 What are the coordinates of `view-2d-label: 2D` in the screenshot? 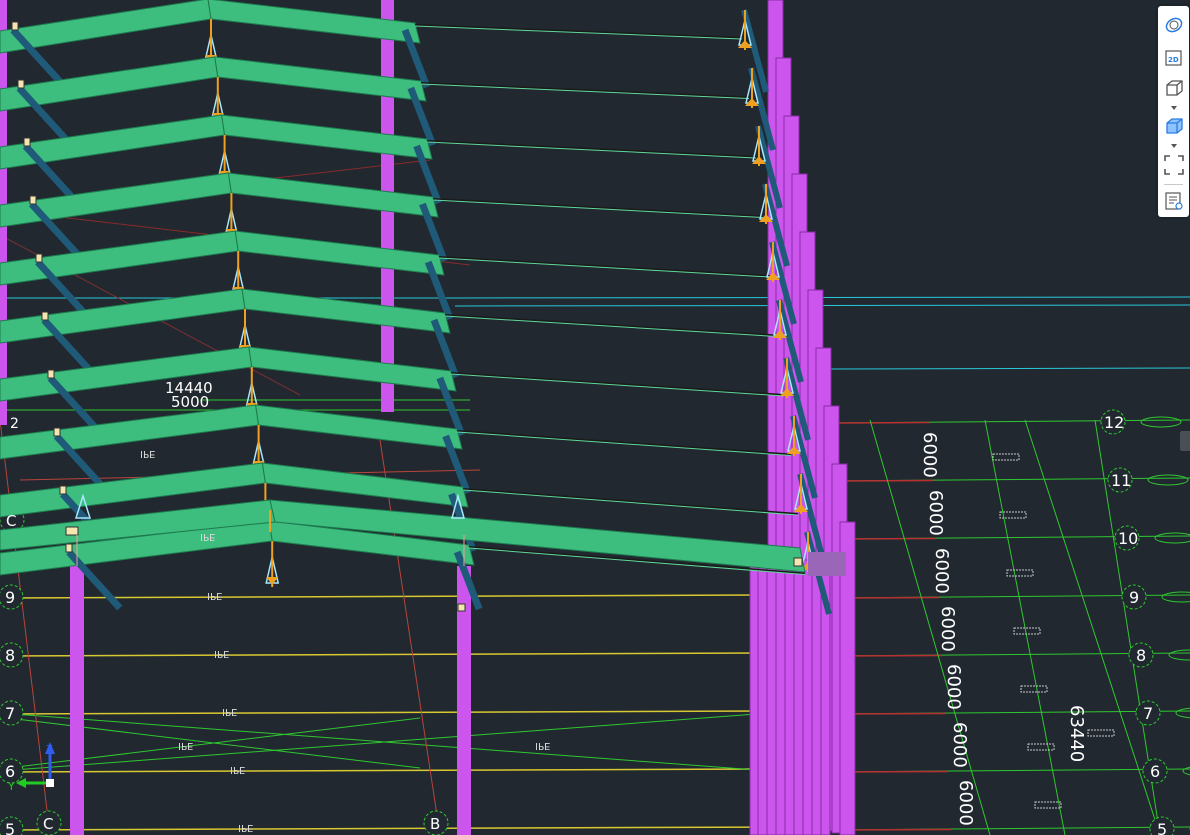 It's located at (1173, 60).